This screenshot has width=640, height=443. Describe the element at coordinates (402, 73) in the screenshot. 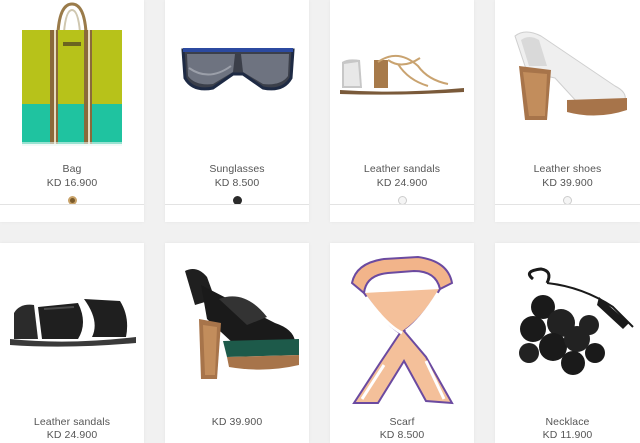

I see `sandals-image` at that location.